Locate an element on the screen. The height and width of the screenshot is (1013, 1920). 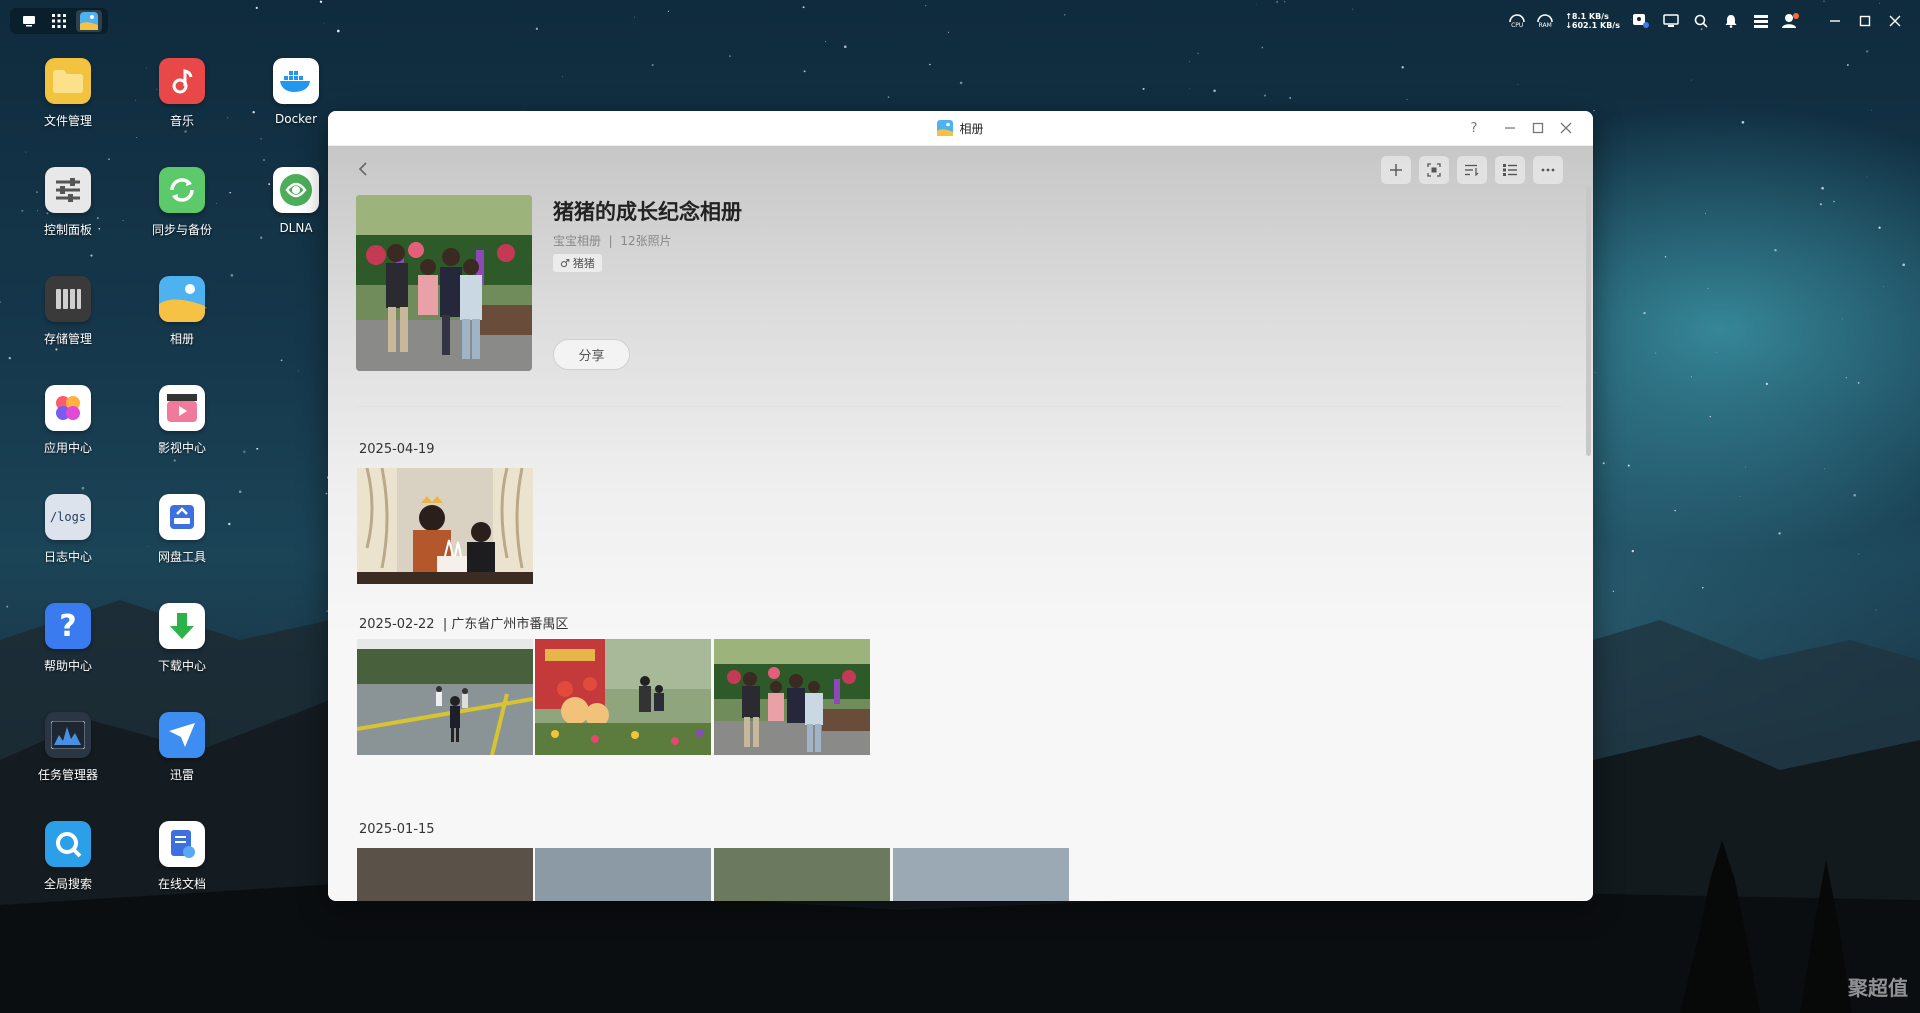
date-group-label: 2025-01-15 is located at coordinates (397, 829).